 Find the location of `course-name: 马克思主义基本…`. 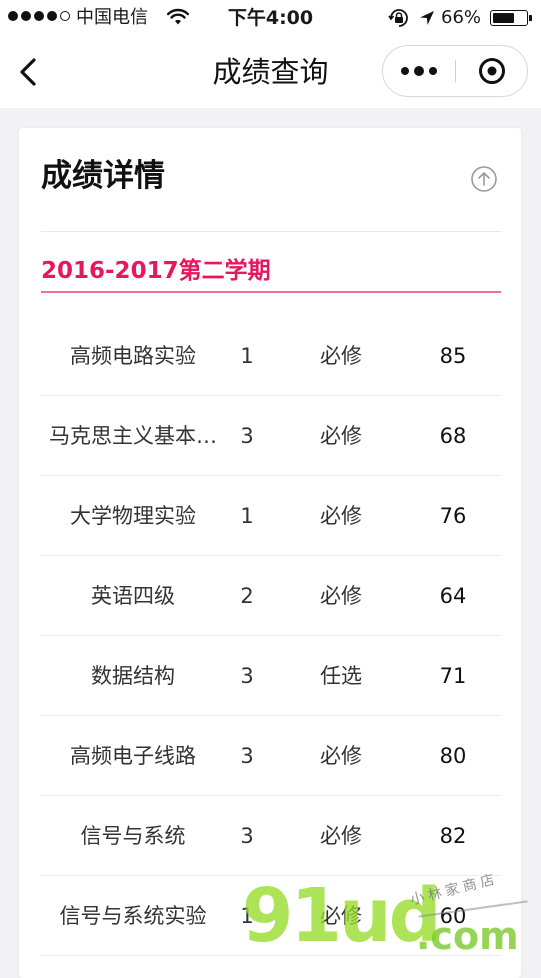

course-name: 马克思主义基本… is located at coordinates (133, 436).